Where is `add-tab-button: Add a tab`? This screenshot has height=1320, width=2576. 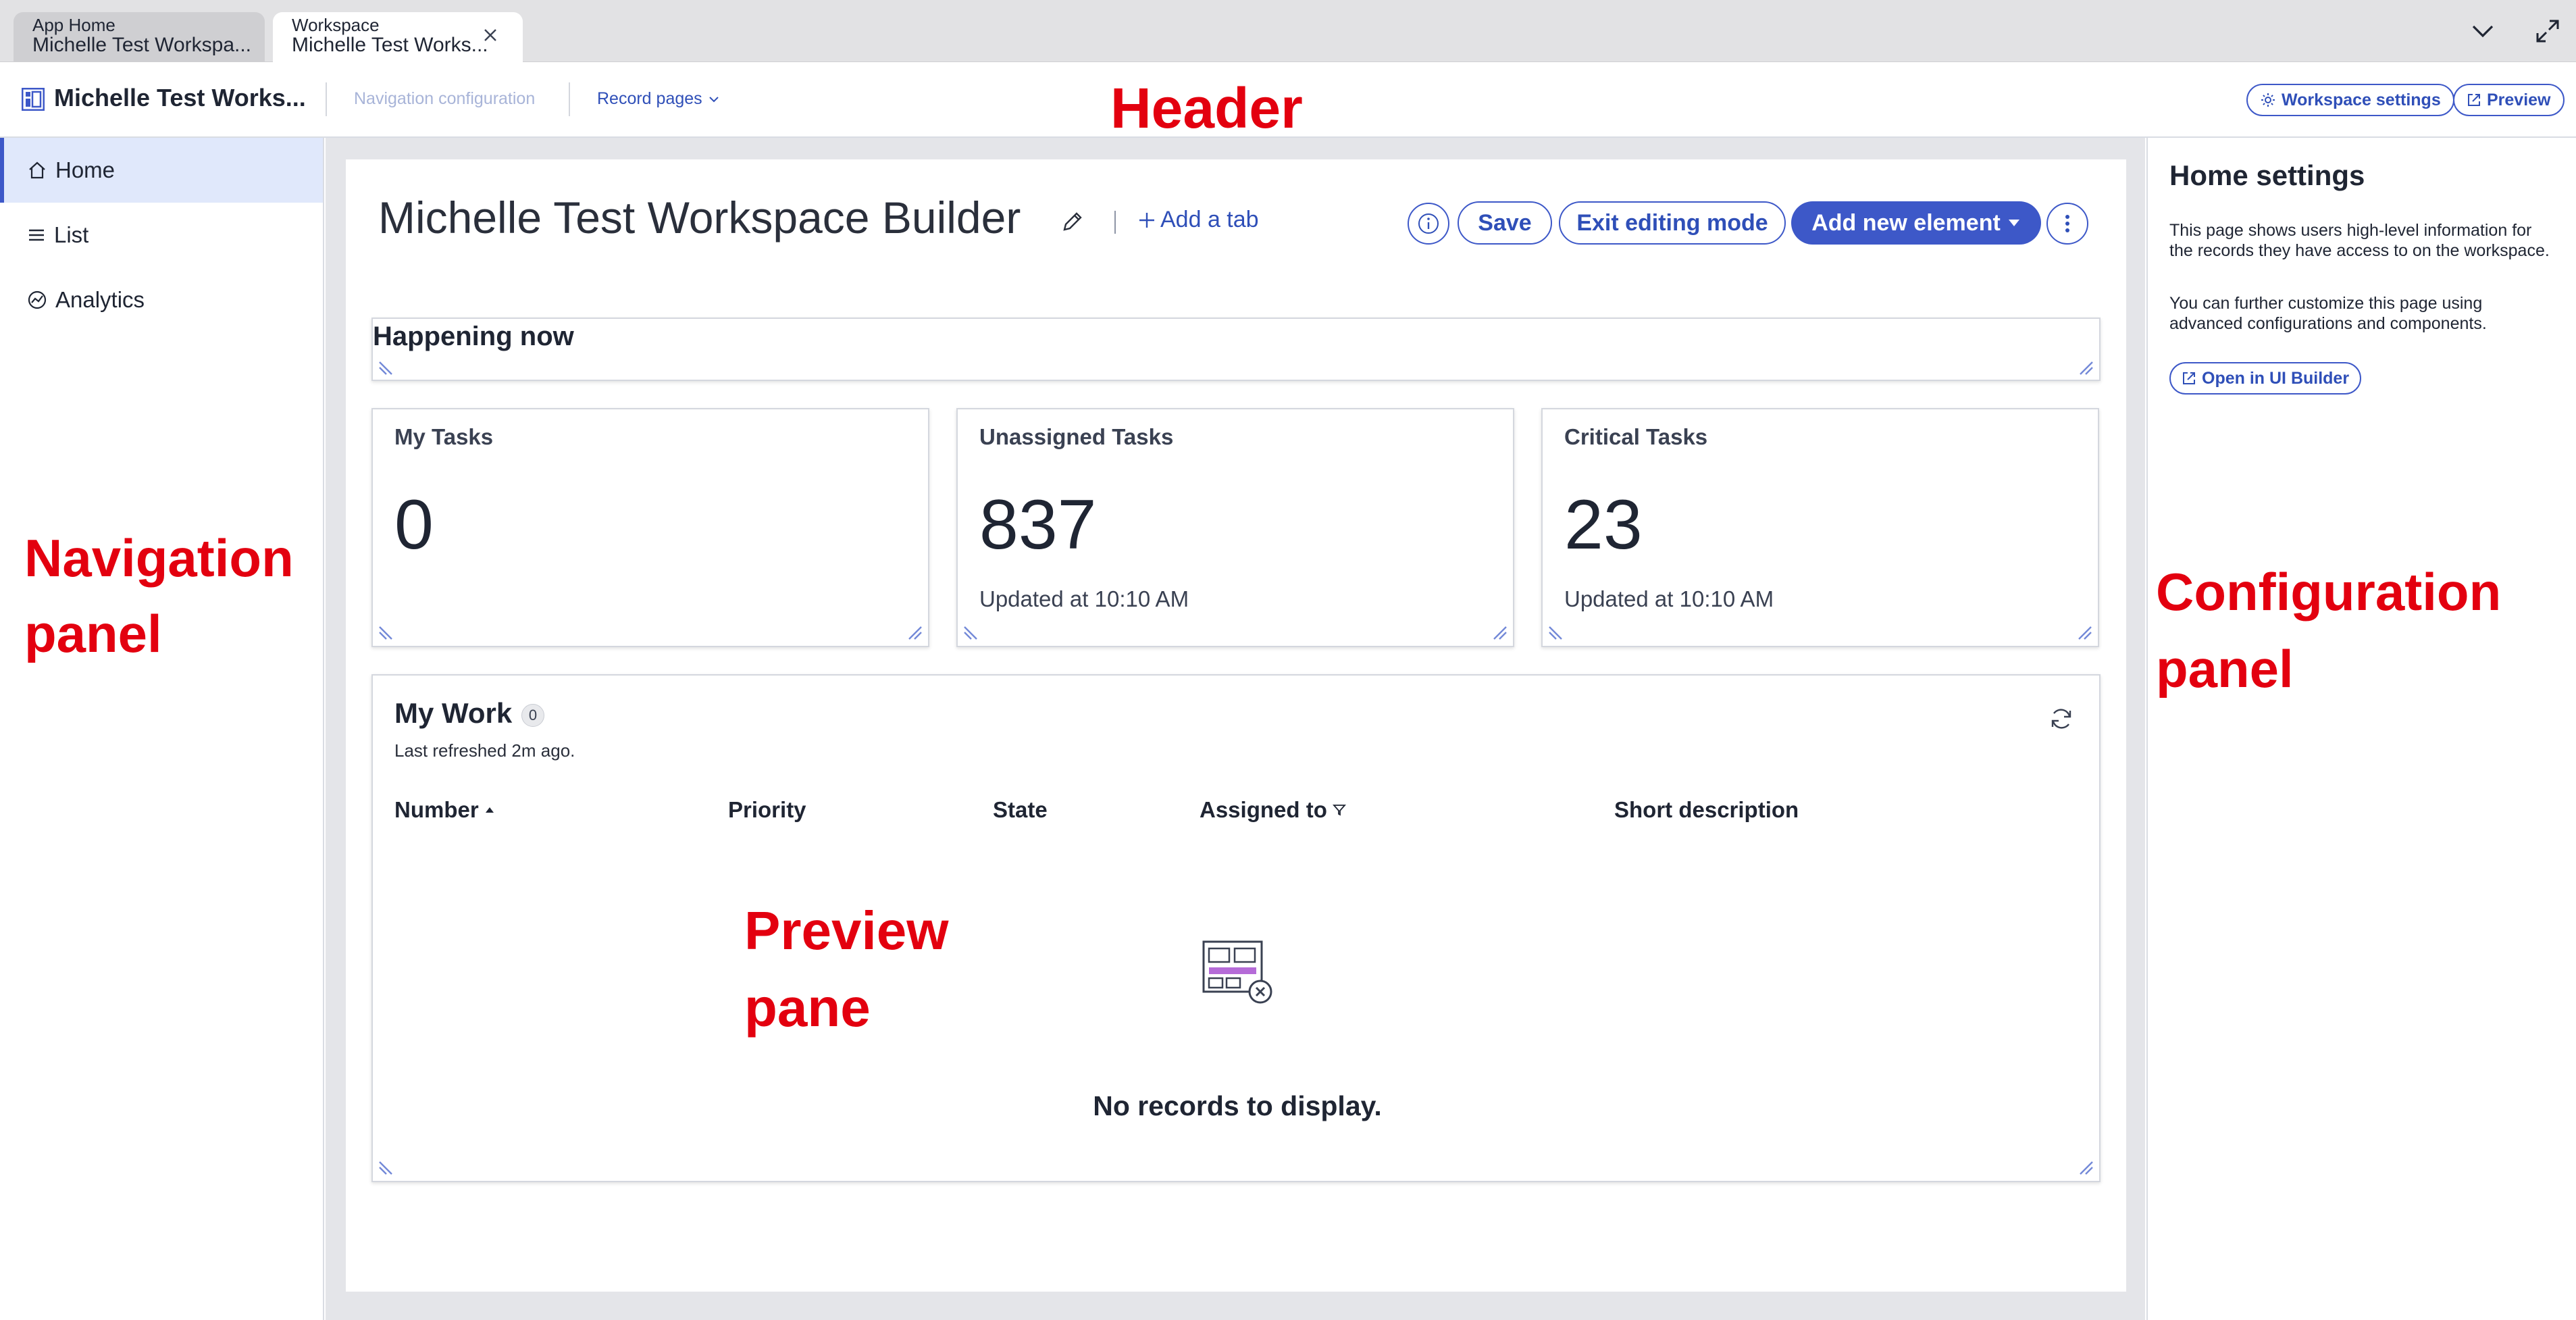 add-tab-button: Add a tab is located at coordinates (1198, 220).